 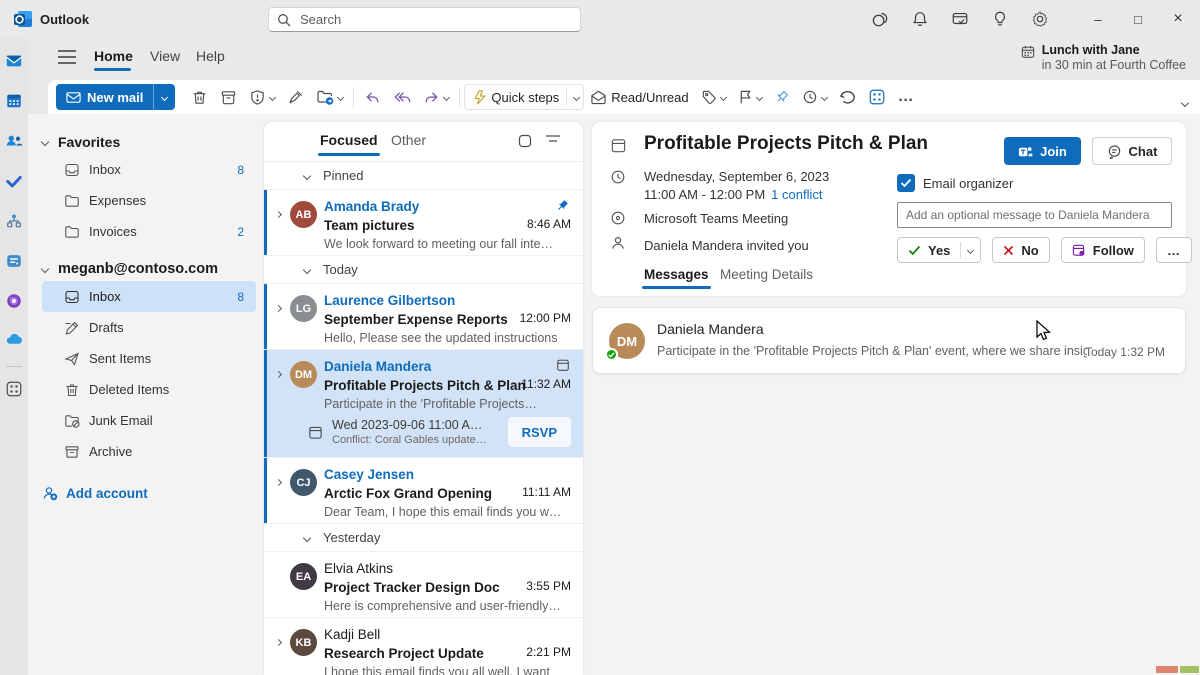 What do you see at coordinates (710, 329) in the screenshot?
I see `message-sender: Daniela Mandera` at bounding box center [710, 329].